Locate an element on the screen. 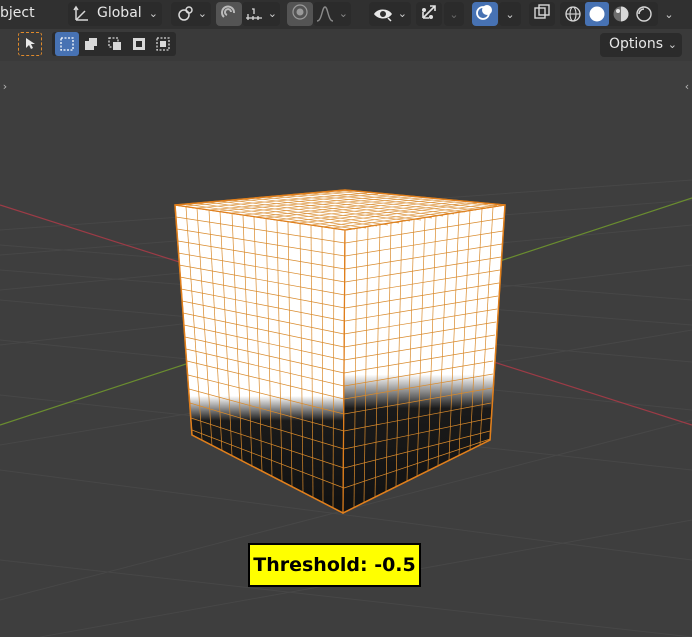  proportional-editing-button is located at coordinates (300, 14).